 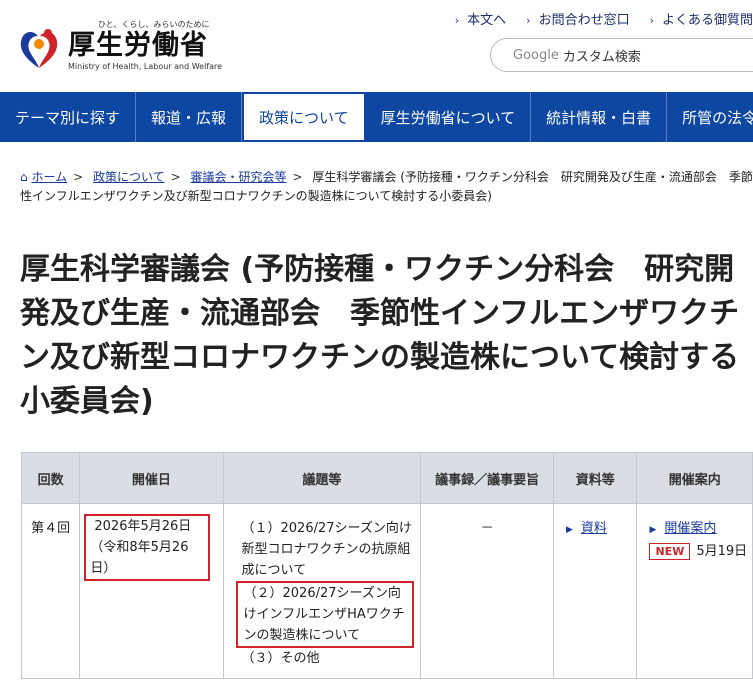 I want to click on logo-title: 厚生労働省, so click(x=138, y=45).